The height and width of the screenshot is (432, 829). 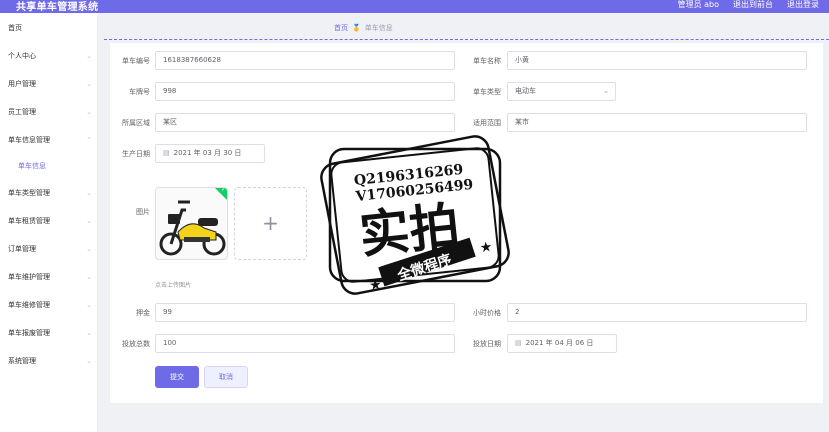 I want to click on check-icon: ✓, so click(x=223, y=190).